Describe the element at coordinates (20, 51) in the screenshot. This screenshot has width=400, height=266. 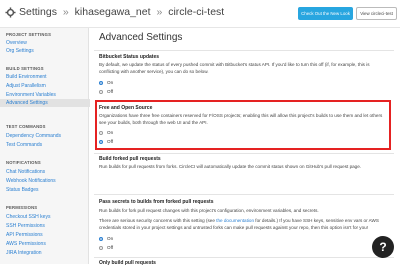
I see `sidebar-item-org-settings: Org Settings` at that location.